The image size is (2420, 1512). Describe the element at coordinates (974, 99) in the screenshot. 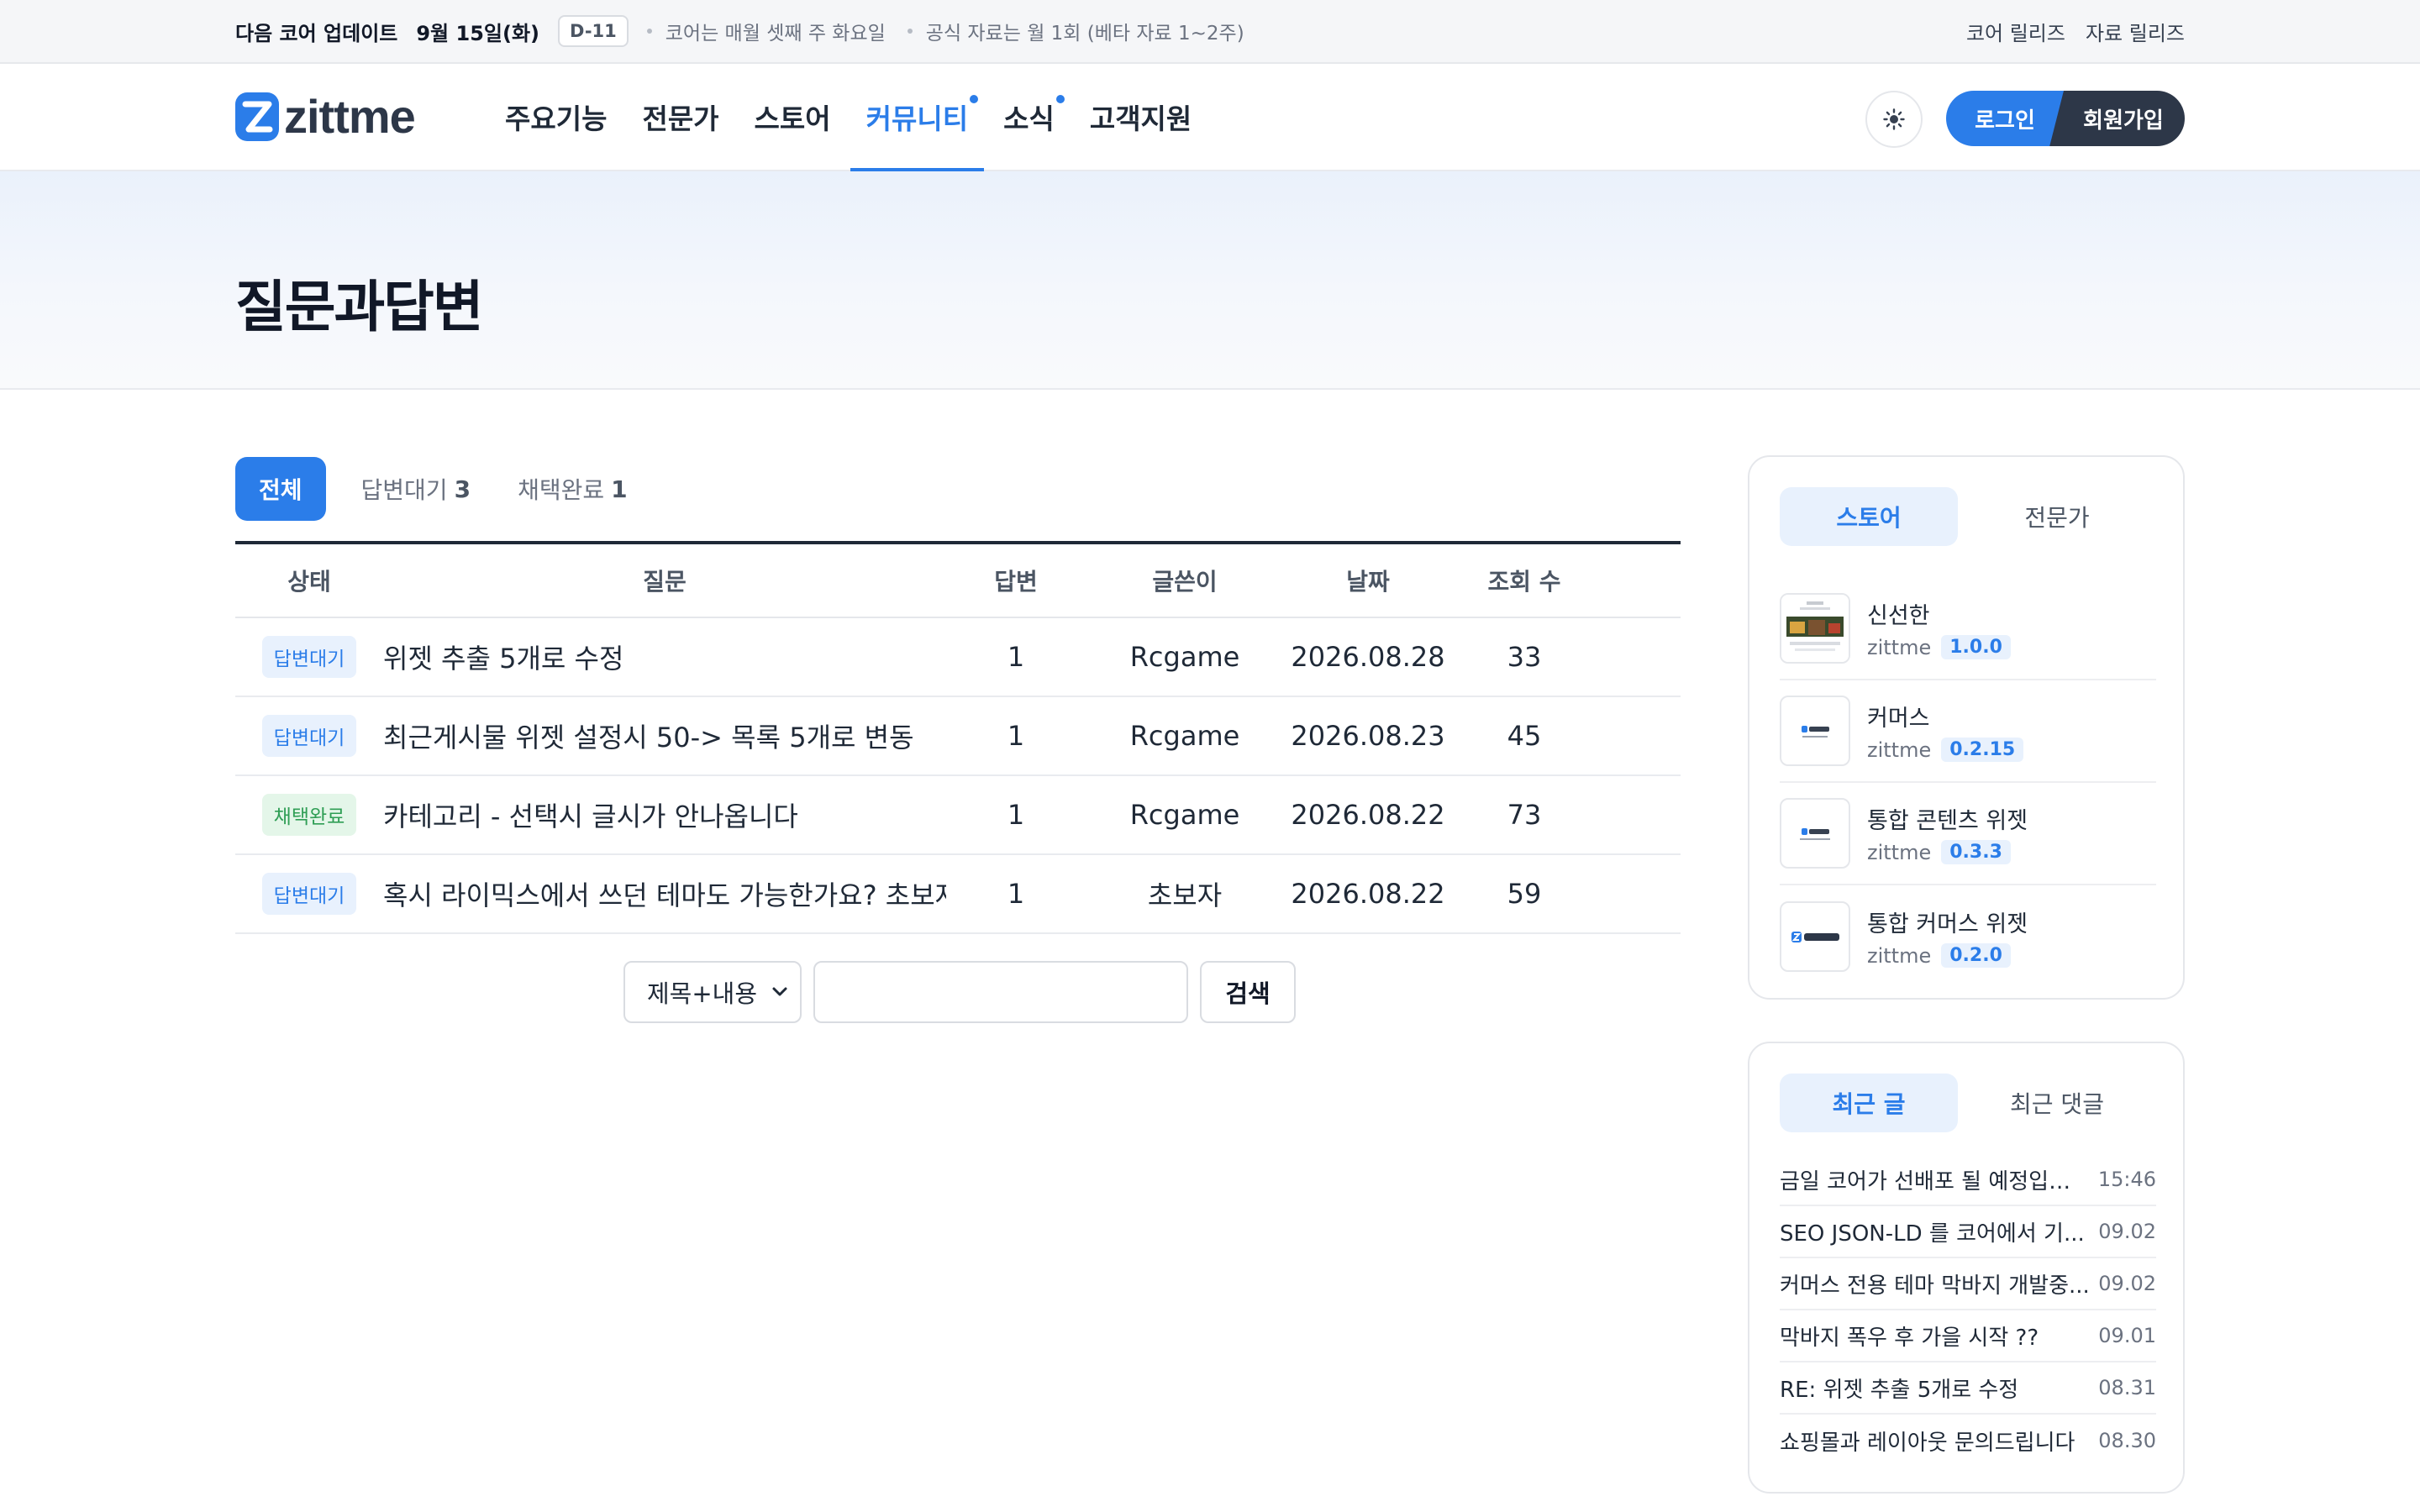

I see `new-indicator-dot` at that location.